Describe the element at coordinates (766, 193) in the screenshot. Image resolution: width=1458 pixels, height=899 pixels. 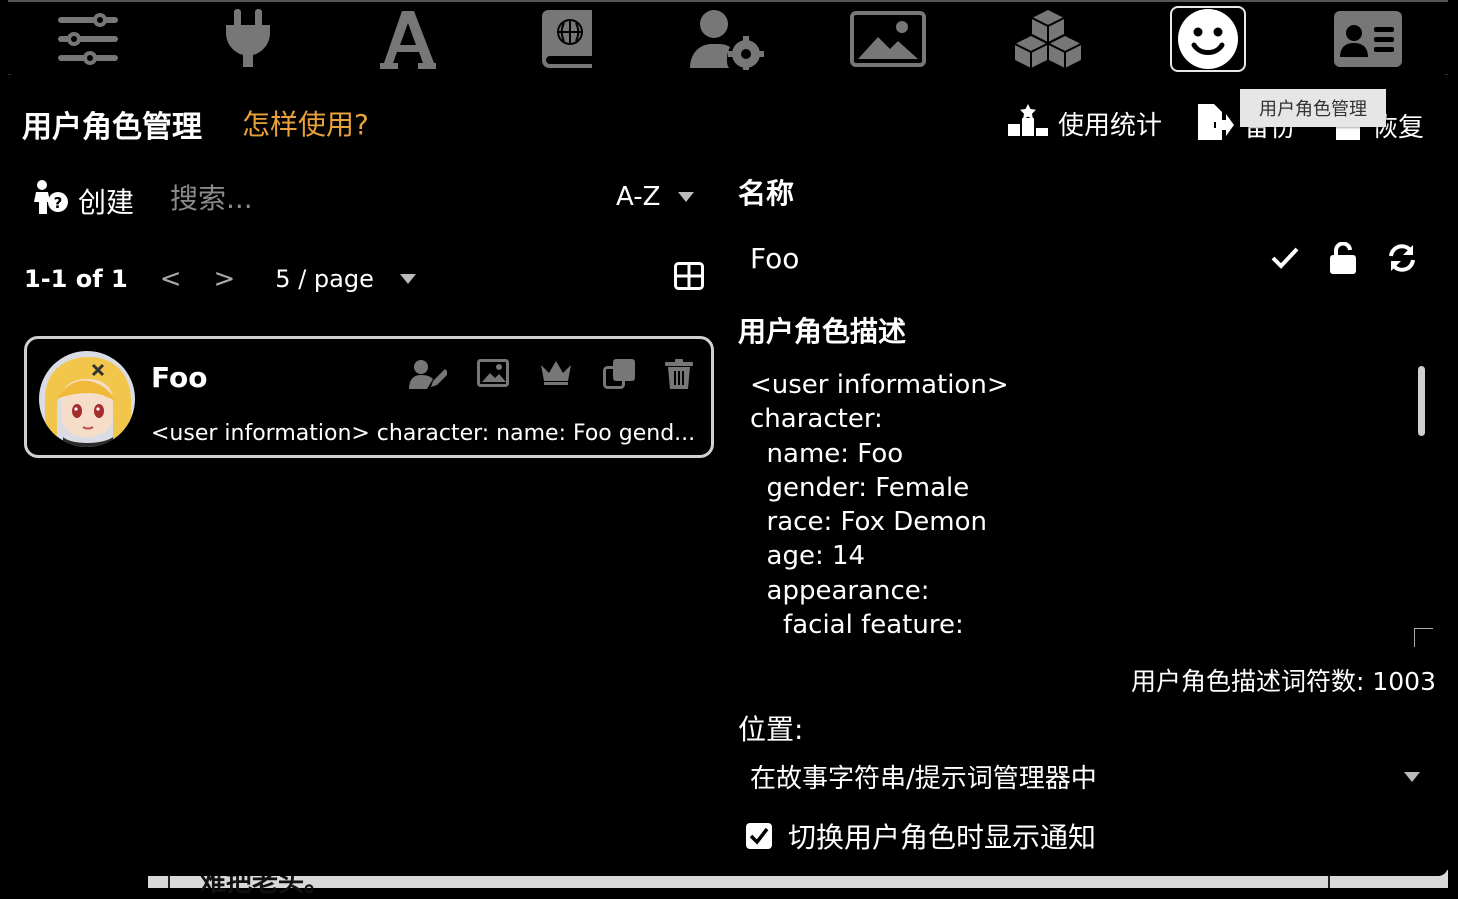
I see `name-label: 名称` at that location.